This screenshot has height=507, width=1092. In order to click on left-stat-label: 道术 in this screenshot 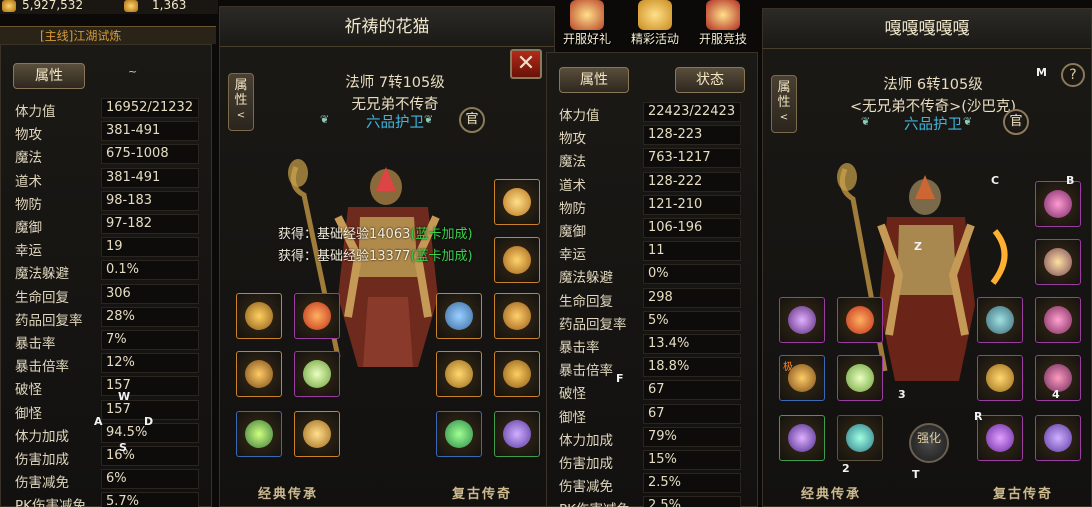, I will do `click(28, 181)`.